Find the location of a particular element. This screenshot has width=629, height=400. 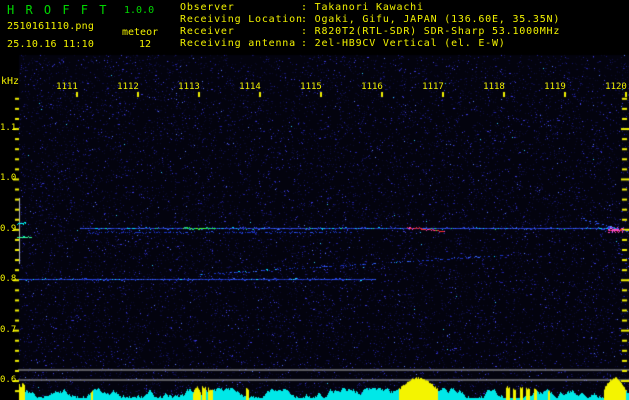

y-axis-label: 0.8 is located at coordinates (8, 279).